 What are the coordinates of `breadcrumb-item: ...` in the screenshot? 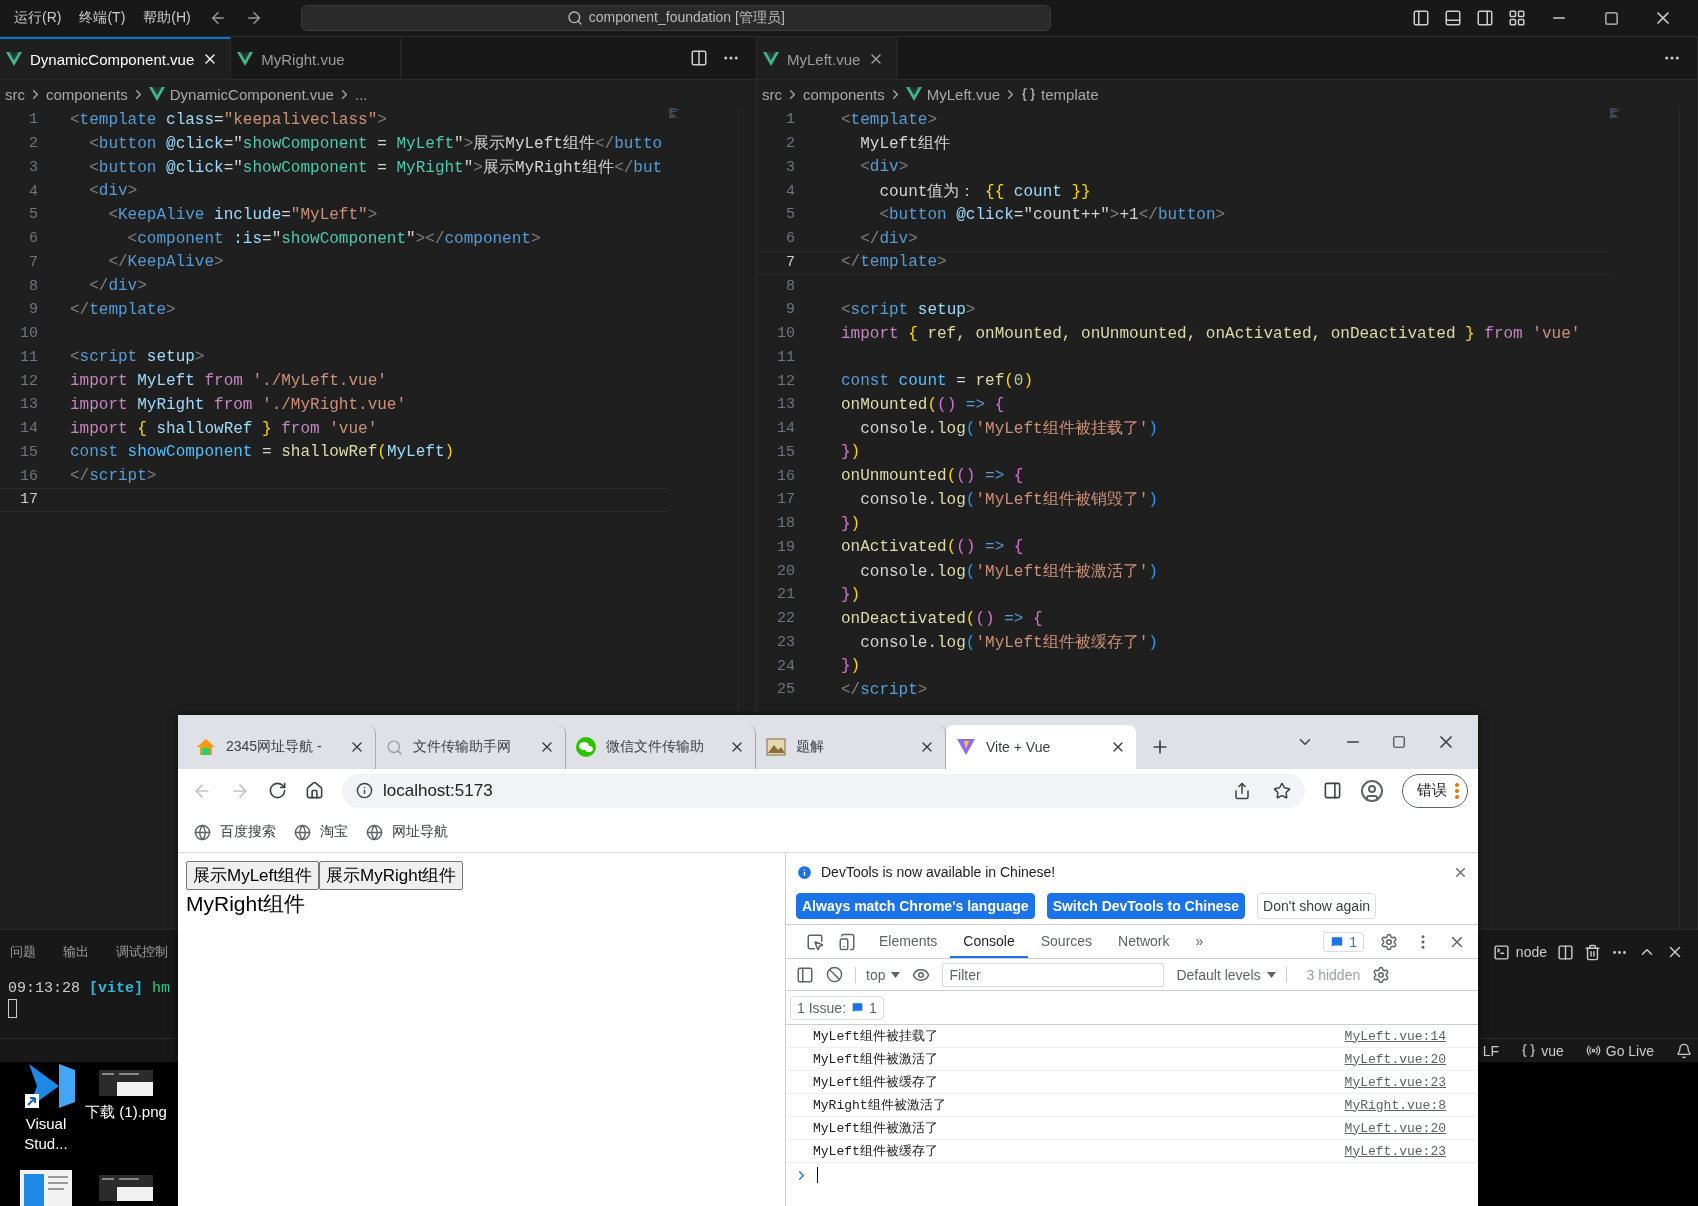 It's located at (361, 94).